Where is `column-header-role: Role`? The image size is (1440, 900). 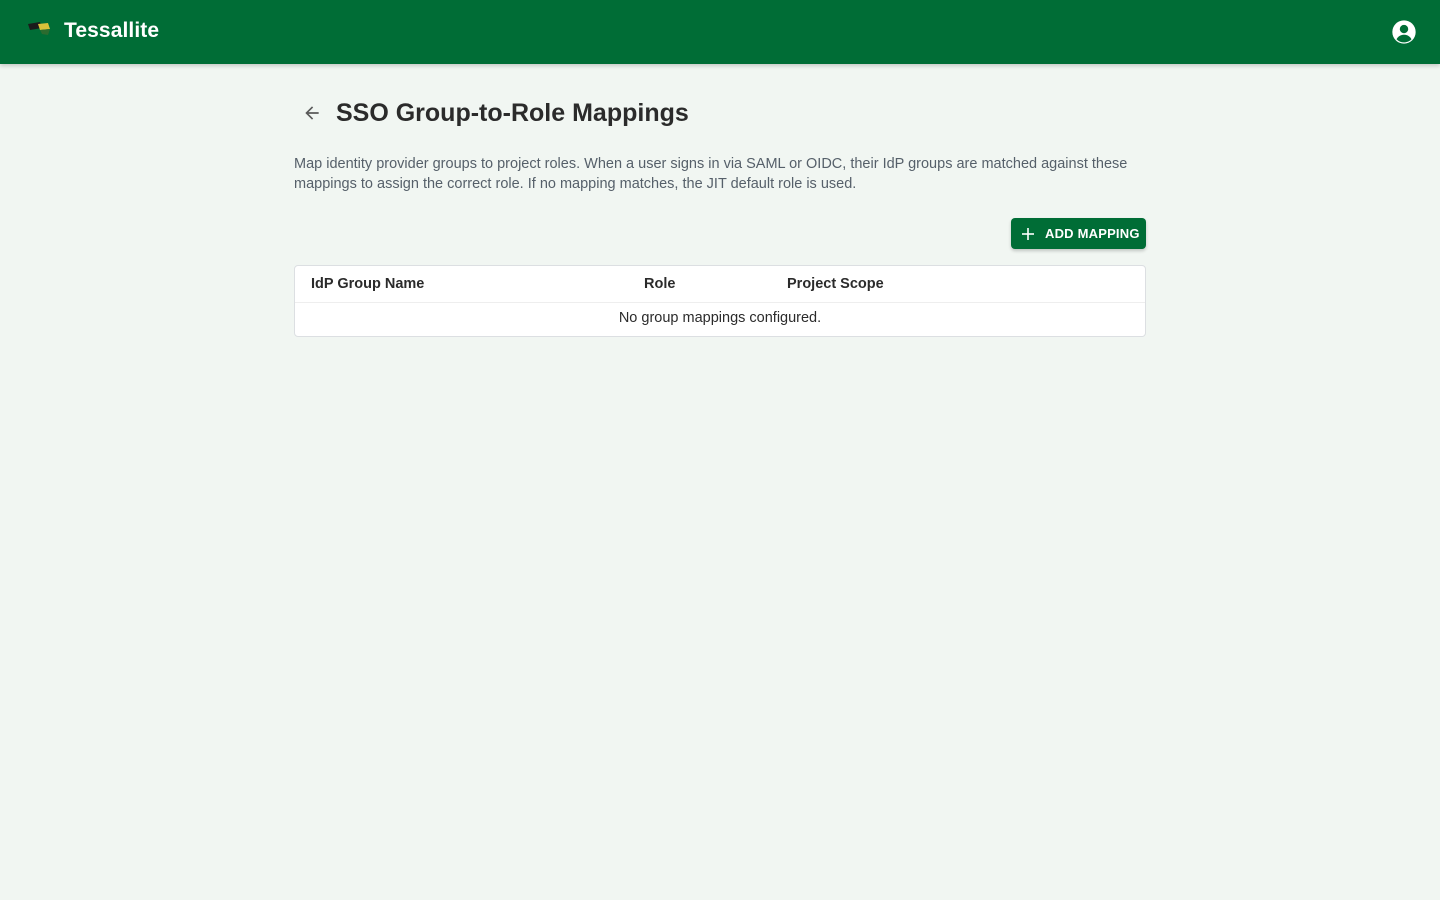 column-header-role: Role is located at coordinates (659, 284).